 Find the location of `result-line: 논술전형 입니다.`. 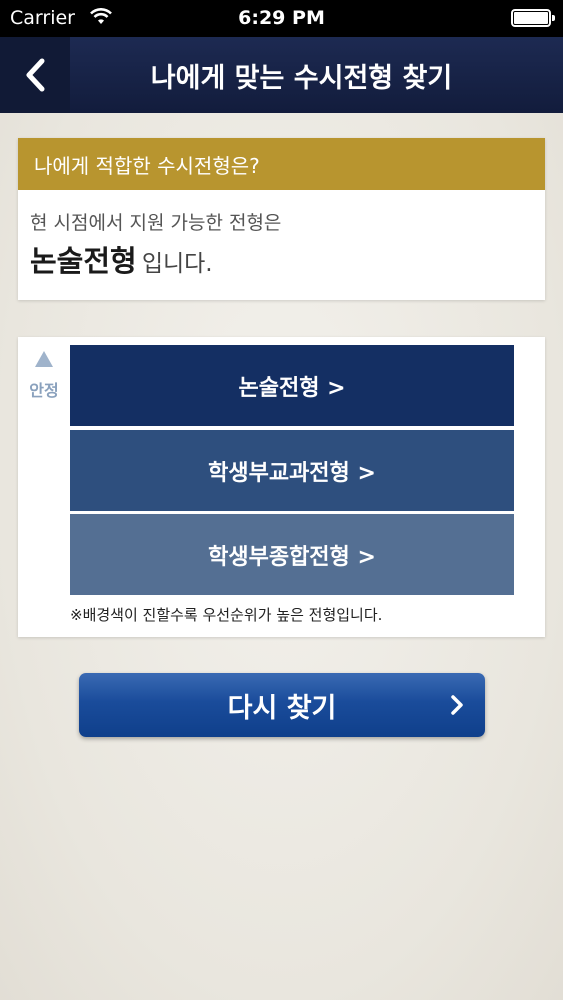

result-line: 논술전형 입니다. is located at coordinates (121, 259).